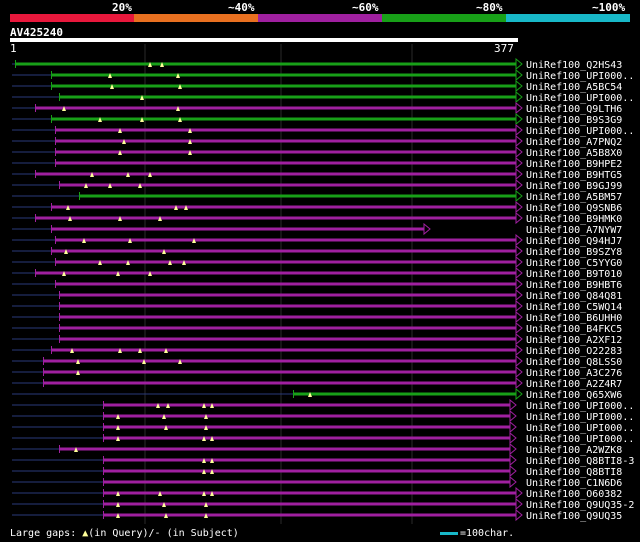 The width and height of the screenshot is (640, 542). Describe the element at coordinates (574, 516) in the screenshot. I see `hit-label: UniRef100_Q9UQ35` at that location.